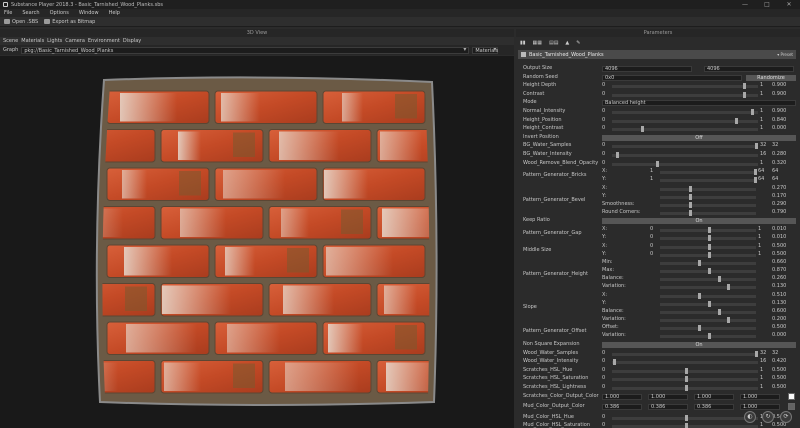 Image resolution: width=800 pixels, height=428 pixels. I want to click on pattern-generator-bricks-x-thumb, so click(756, 172).